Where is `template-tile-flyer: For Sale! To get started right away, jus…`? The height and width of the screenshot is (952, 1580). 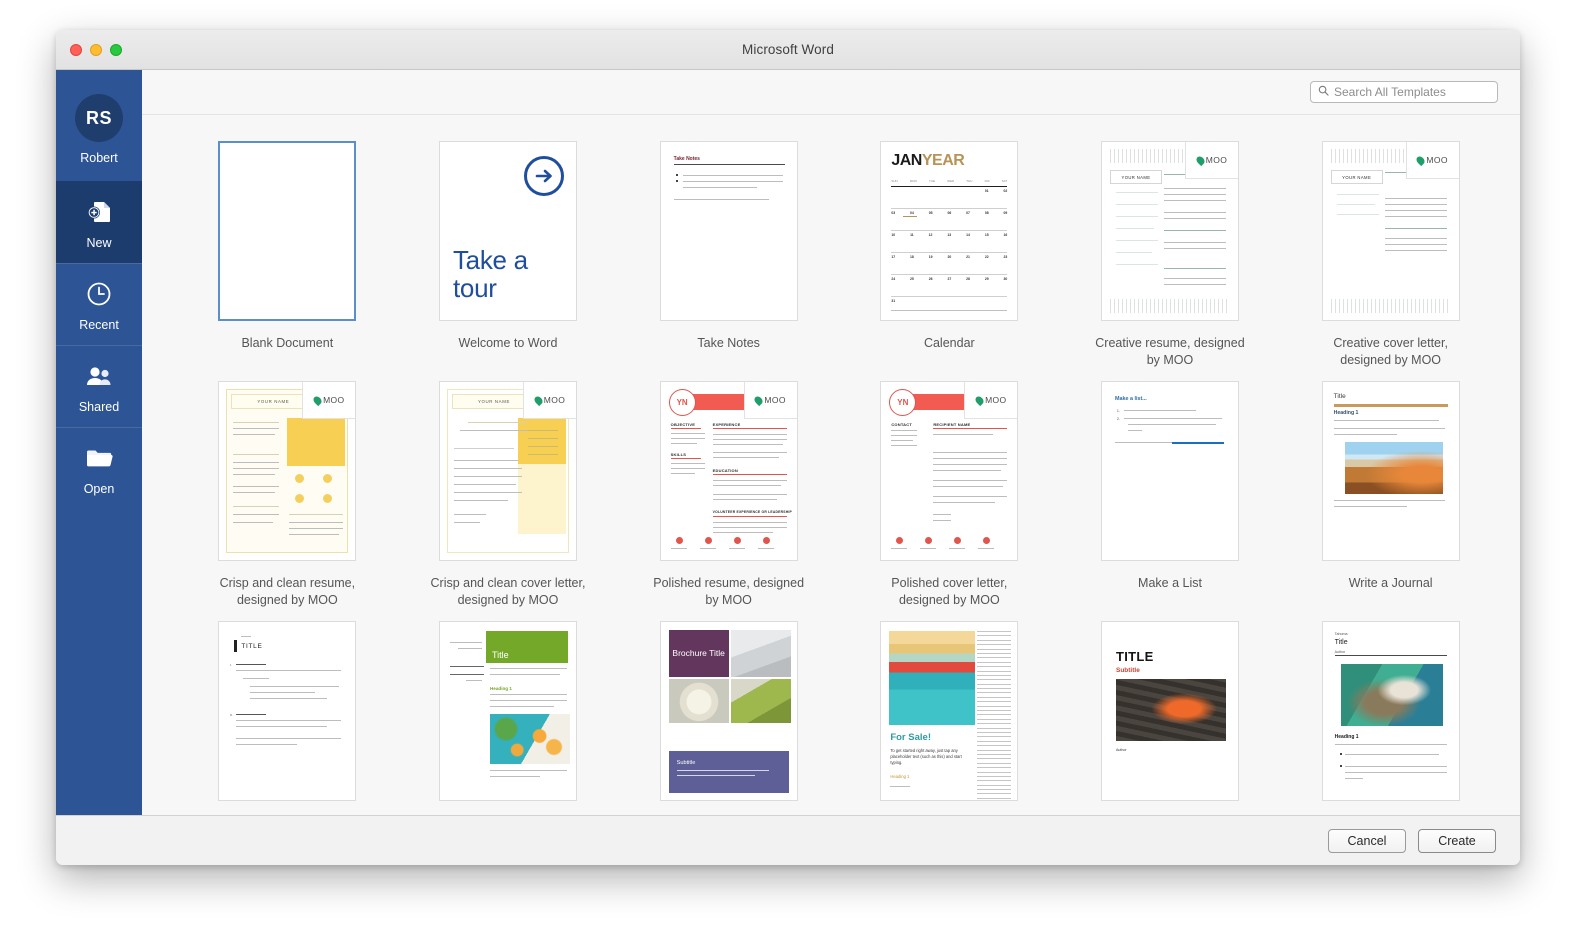
template-tile-flyer: For Sale! To get started right away, jus… is located at coordinates (949, 718).